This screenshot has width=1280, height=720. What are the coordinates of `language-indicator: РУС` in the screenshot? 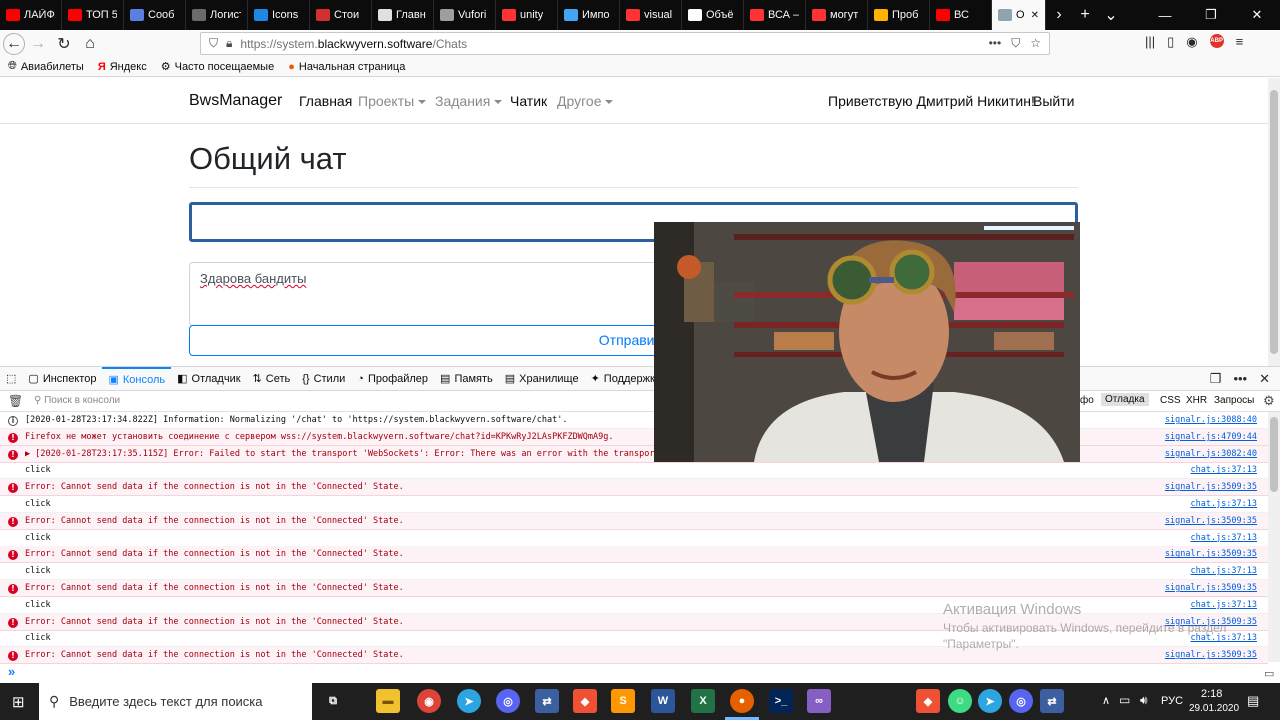 It's located at (1172, 701).